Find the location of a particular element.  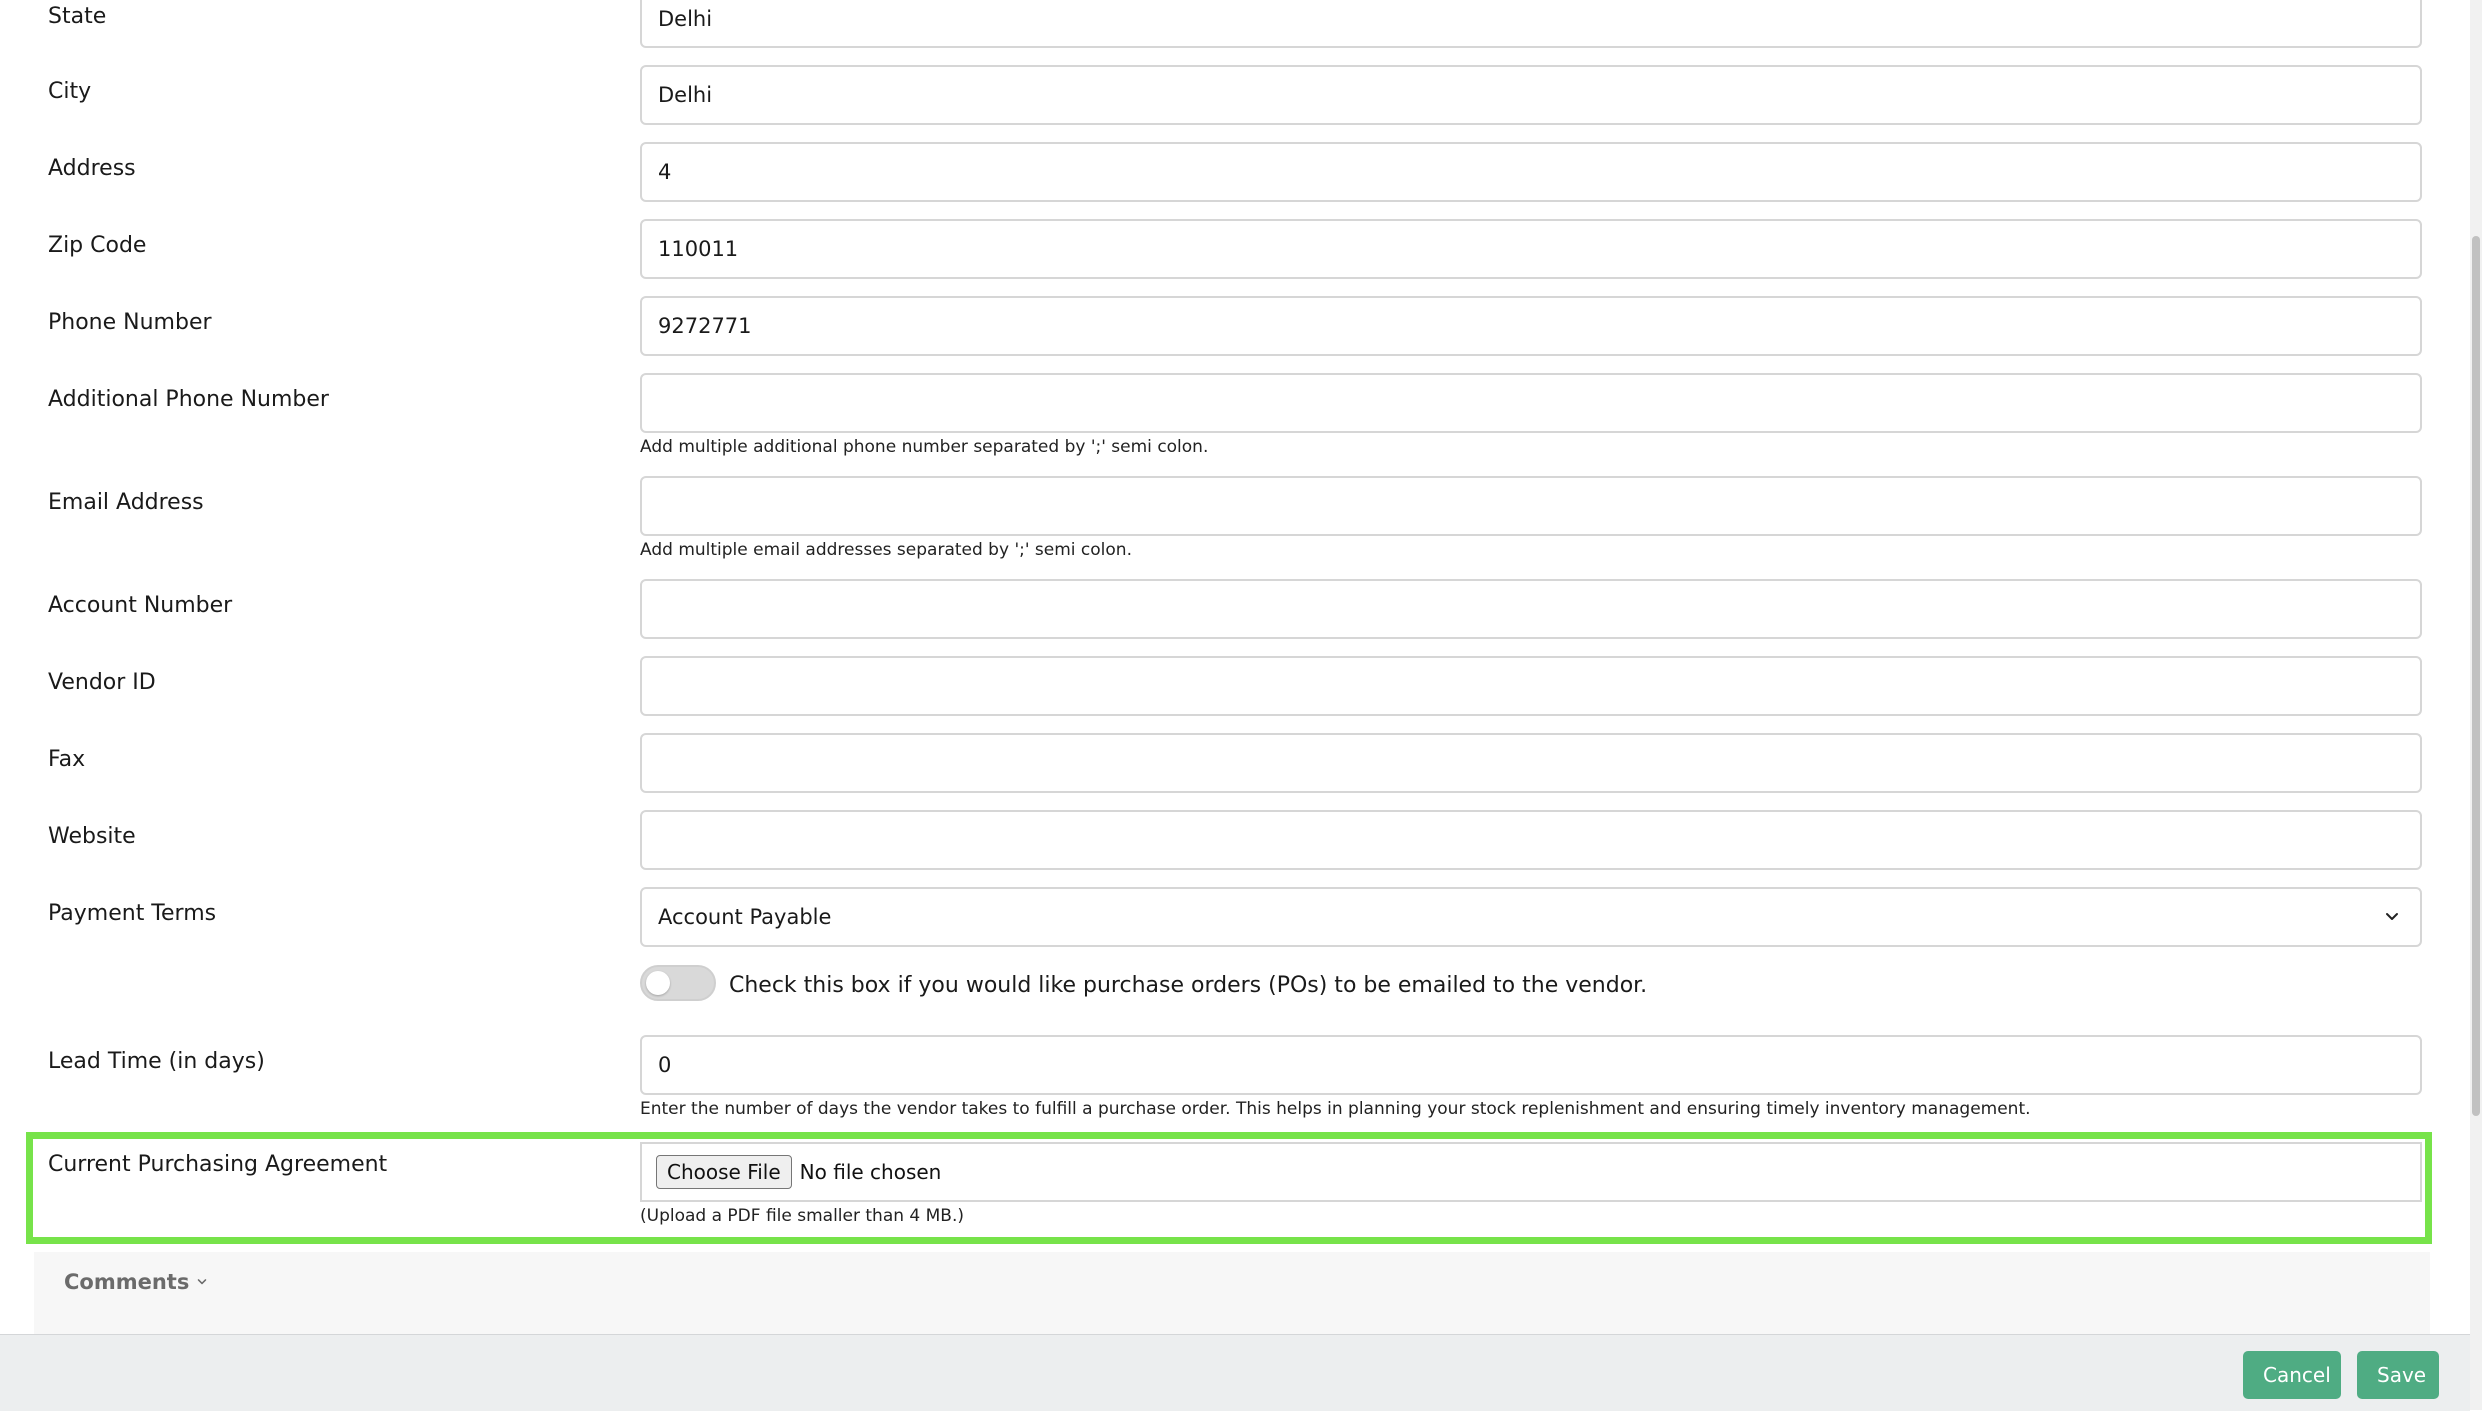

field-label: Website is located at coordinates (92, 836).